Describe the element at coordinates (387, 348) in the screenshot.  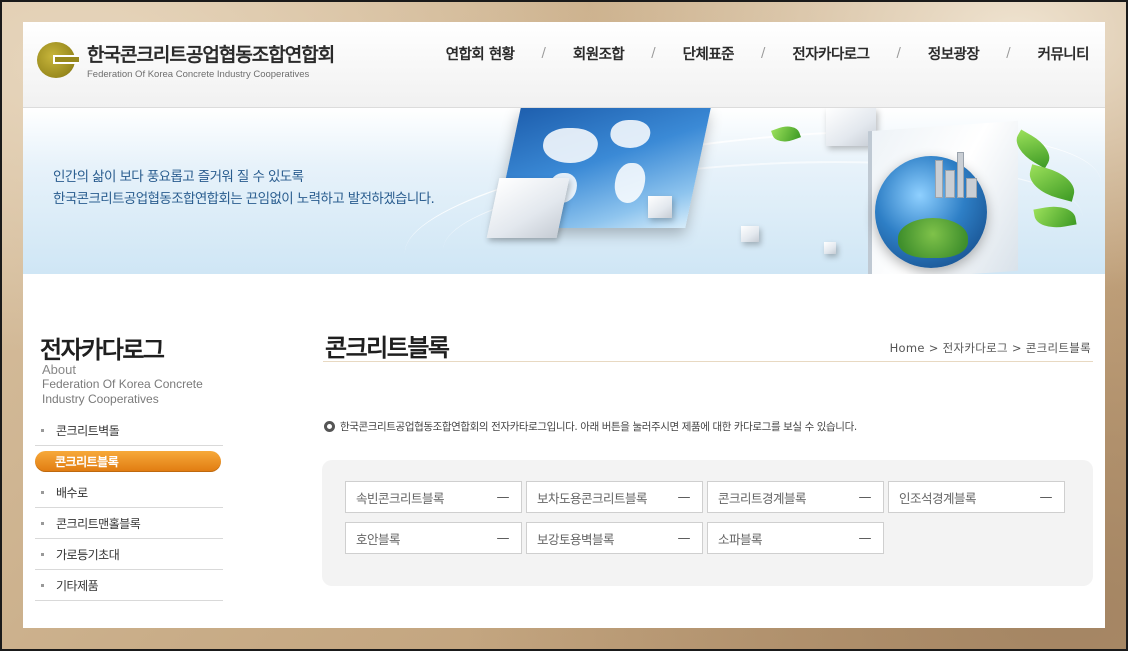
I see `page-title: 콘크리트블록` at that location.